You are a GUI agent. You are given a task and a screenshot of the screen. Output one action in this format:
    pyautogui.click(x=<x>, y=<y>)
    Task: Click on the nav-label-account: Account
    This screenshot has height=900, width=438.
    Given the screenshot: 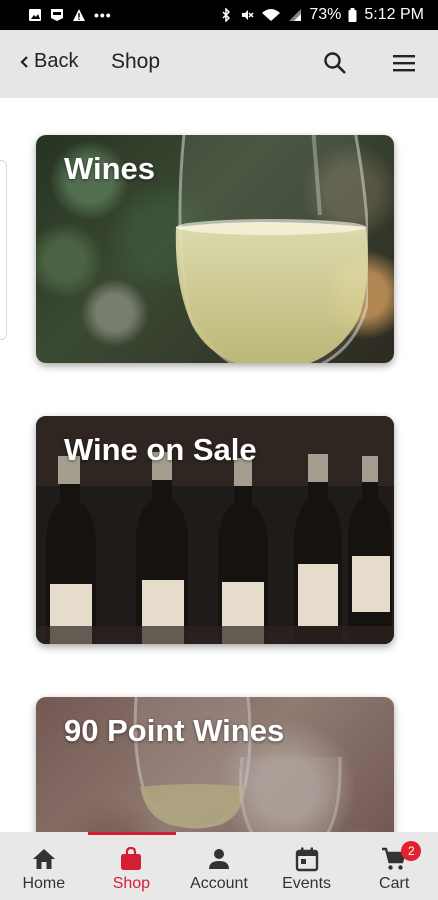 What is the action you would take?
    pyautogui.click(x=219, y=883)
    